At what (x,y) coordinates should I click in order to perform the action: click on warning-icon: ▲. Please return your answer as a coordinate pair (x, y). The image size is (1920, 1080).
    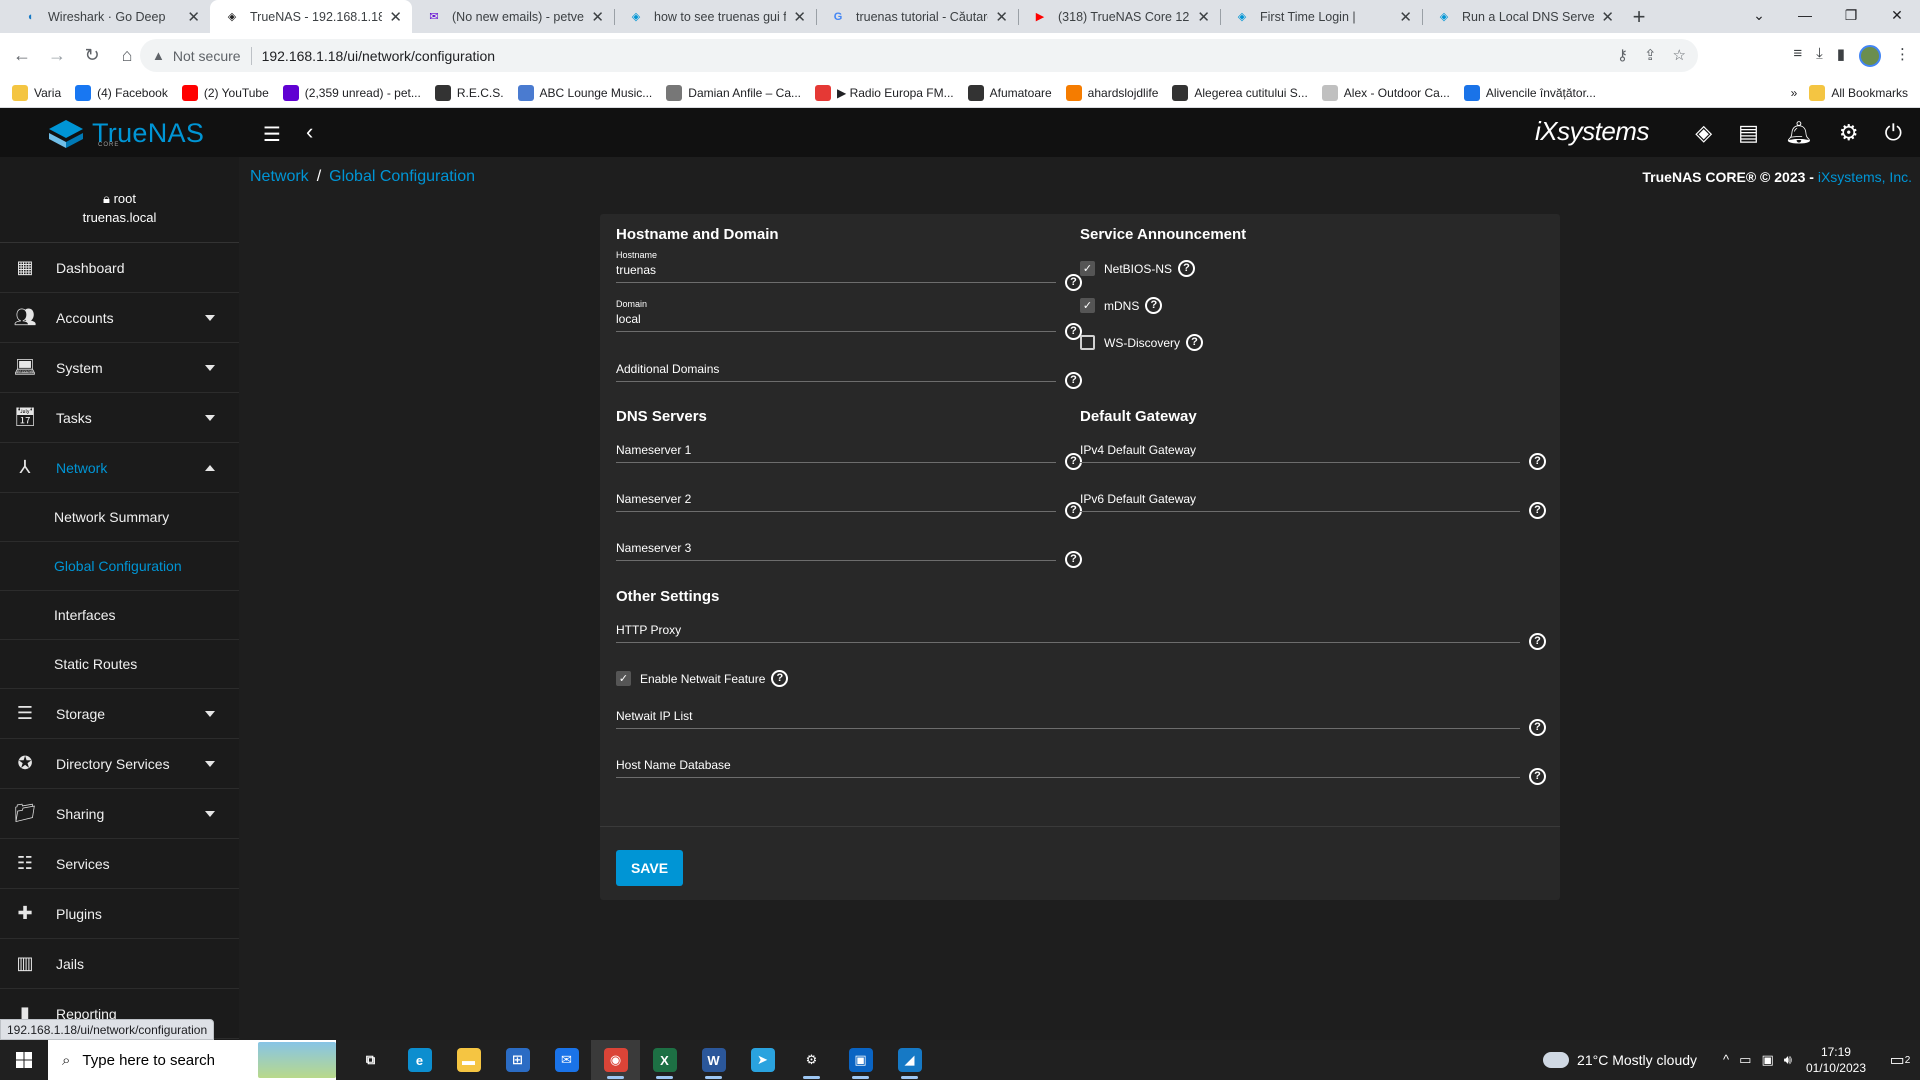
    Looking at the image, I should click on (158, 55).